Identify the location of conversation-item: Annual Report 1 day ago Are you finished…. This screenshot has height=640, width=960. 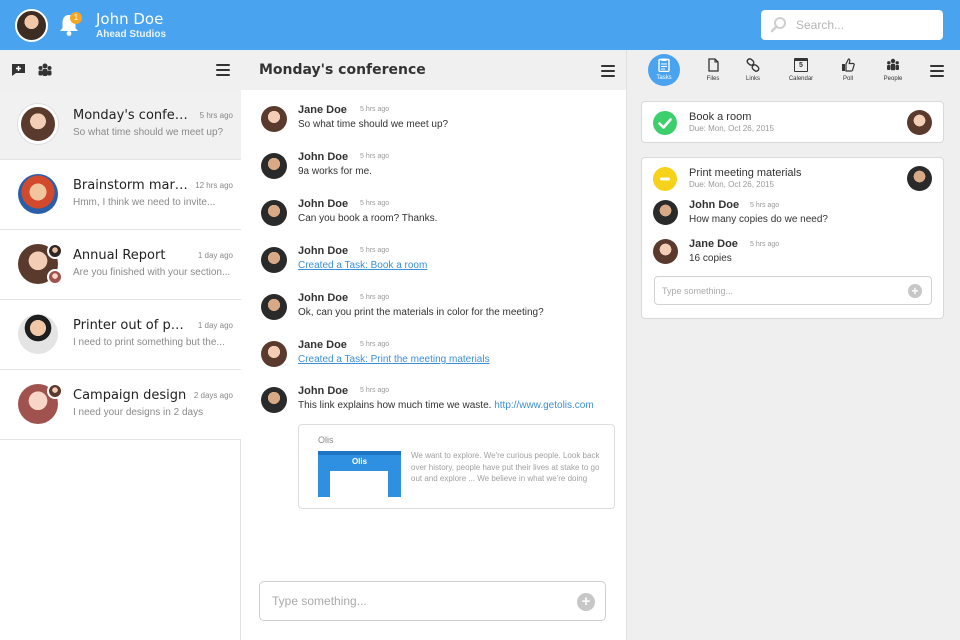
(120, 265).